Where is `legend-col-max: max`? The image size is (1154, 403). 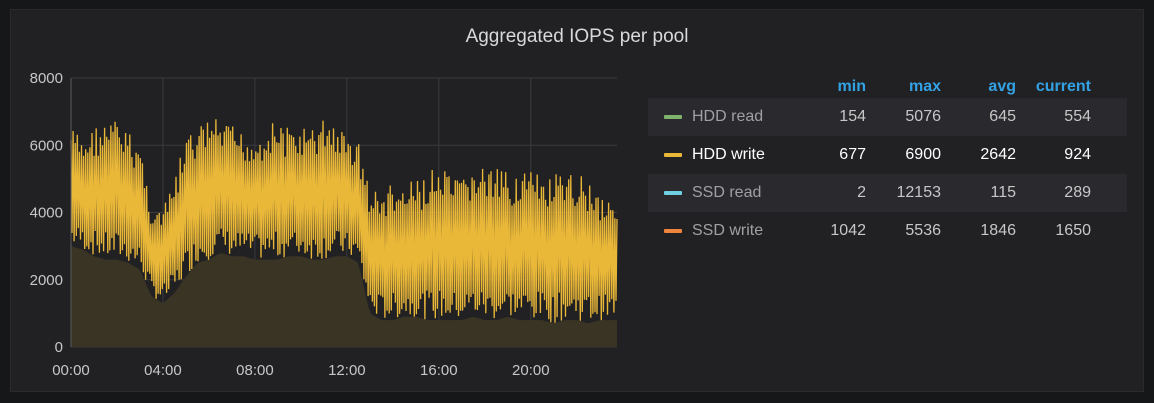 legend-col-max: max is located at coordinates (903, 87).